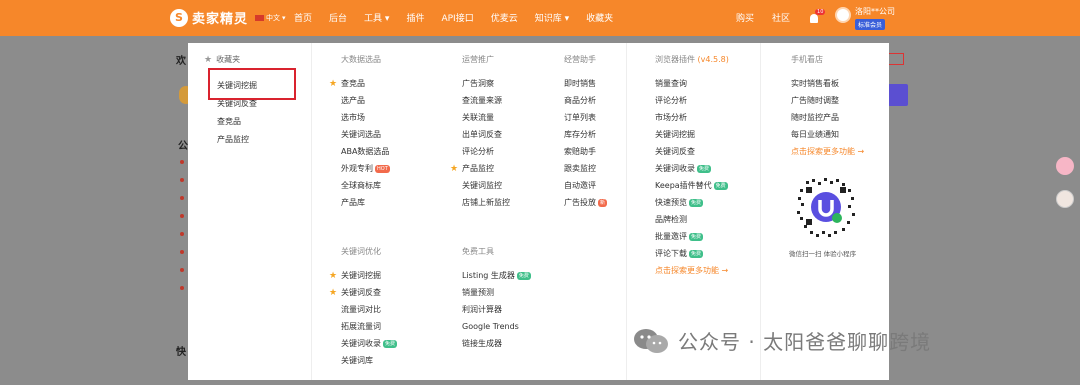  What do you see at coordinates (333, 292) in the screenshot?
I see `star-icon: ★` at bounding box center [333, 292].